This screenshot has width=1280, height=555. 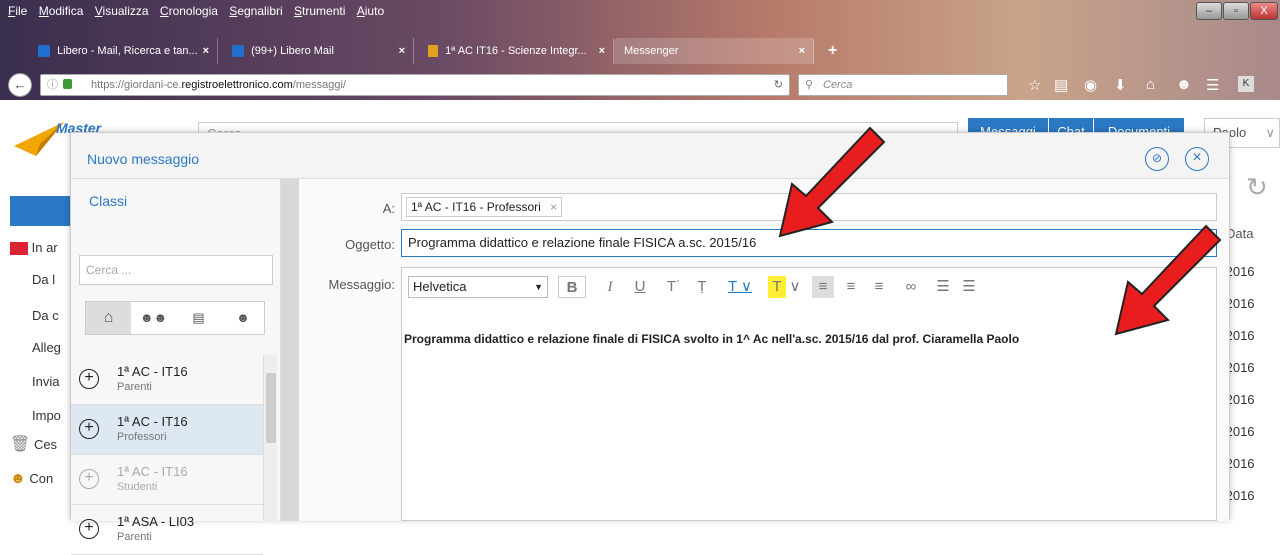 What do you see at coordinates (388, 208) in the screenshot?
I see `to-label: A:` at bounding box center [388, 208].